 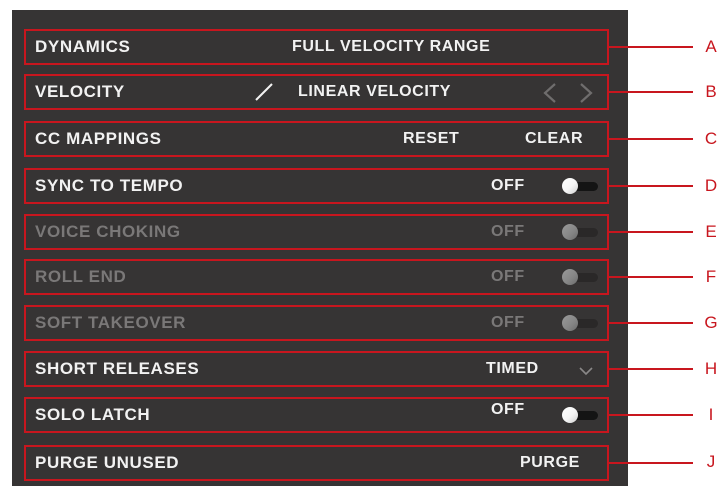 What do you see at coordinates (651, 186) in the screenshot?
I see `callout-line-d` at bounding box center [651, 186].